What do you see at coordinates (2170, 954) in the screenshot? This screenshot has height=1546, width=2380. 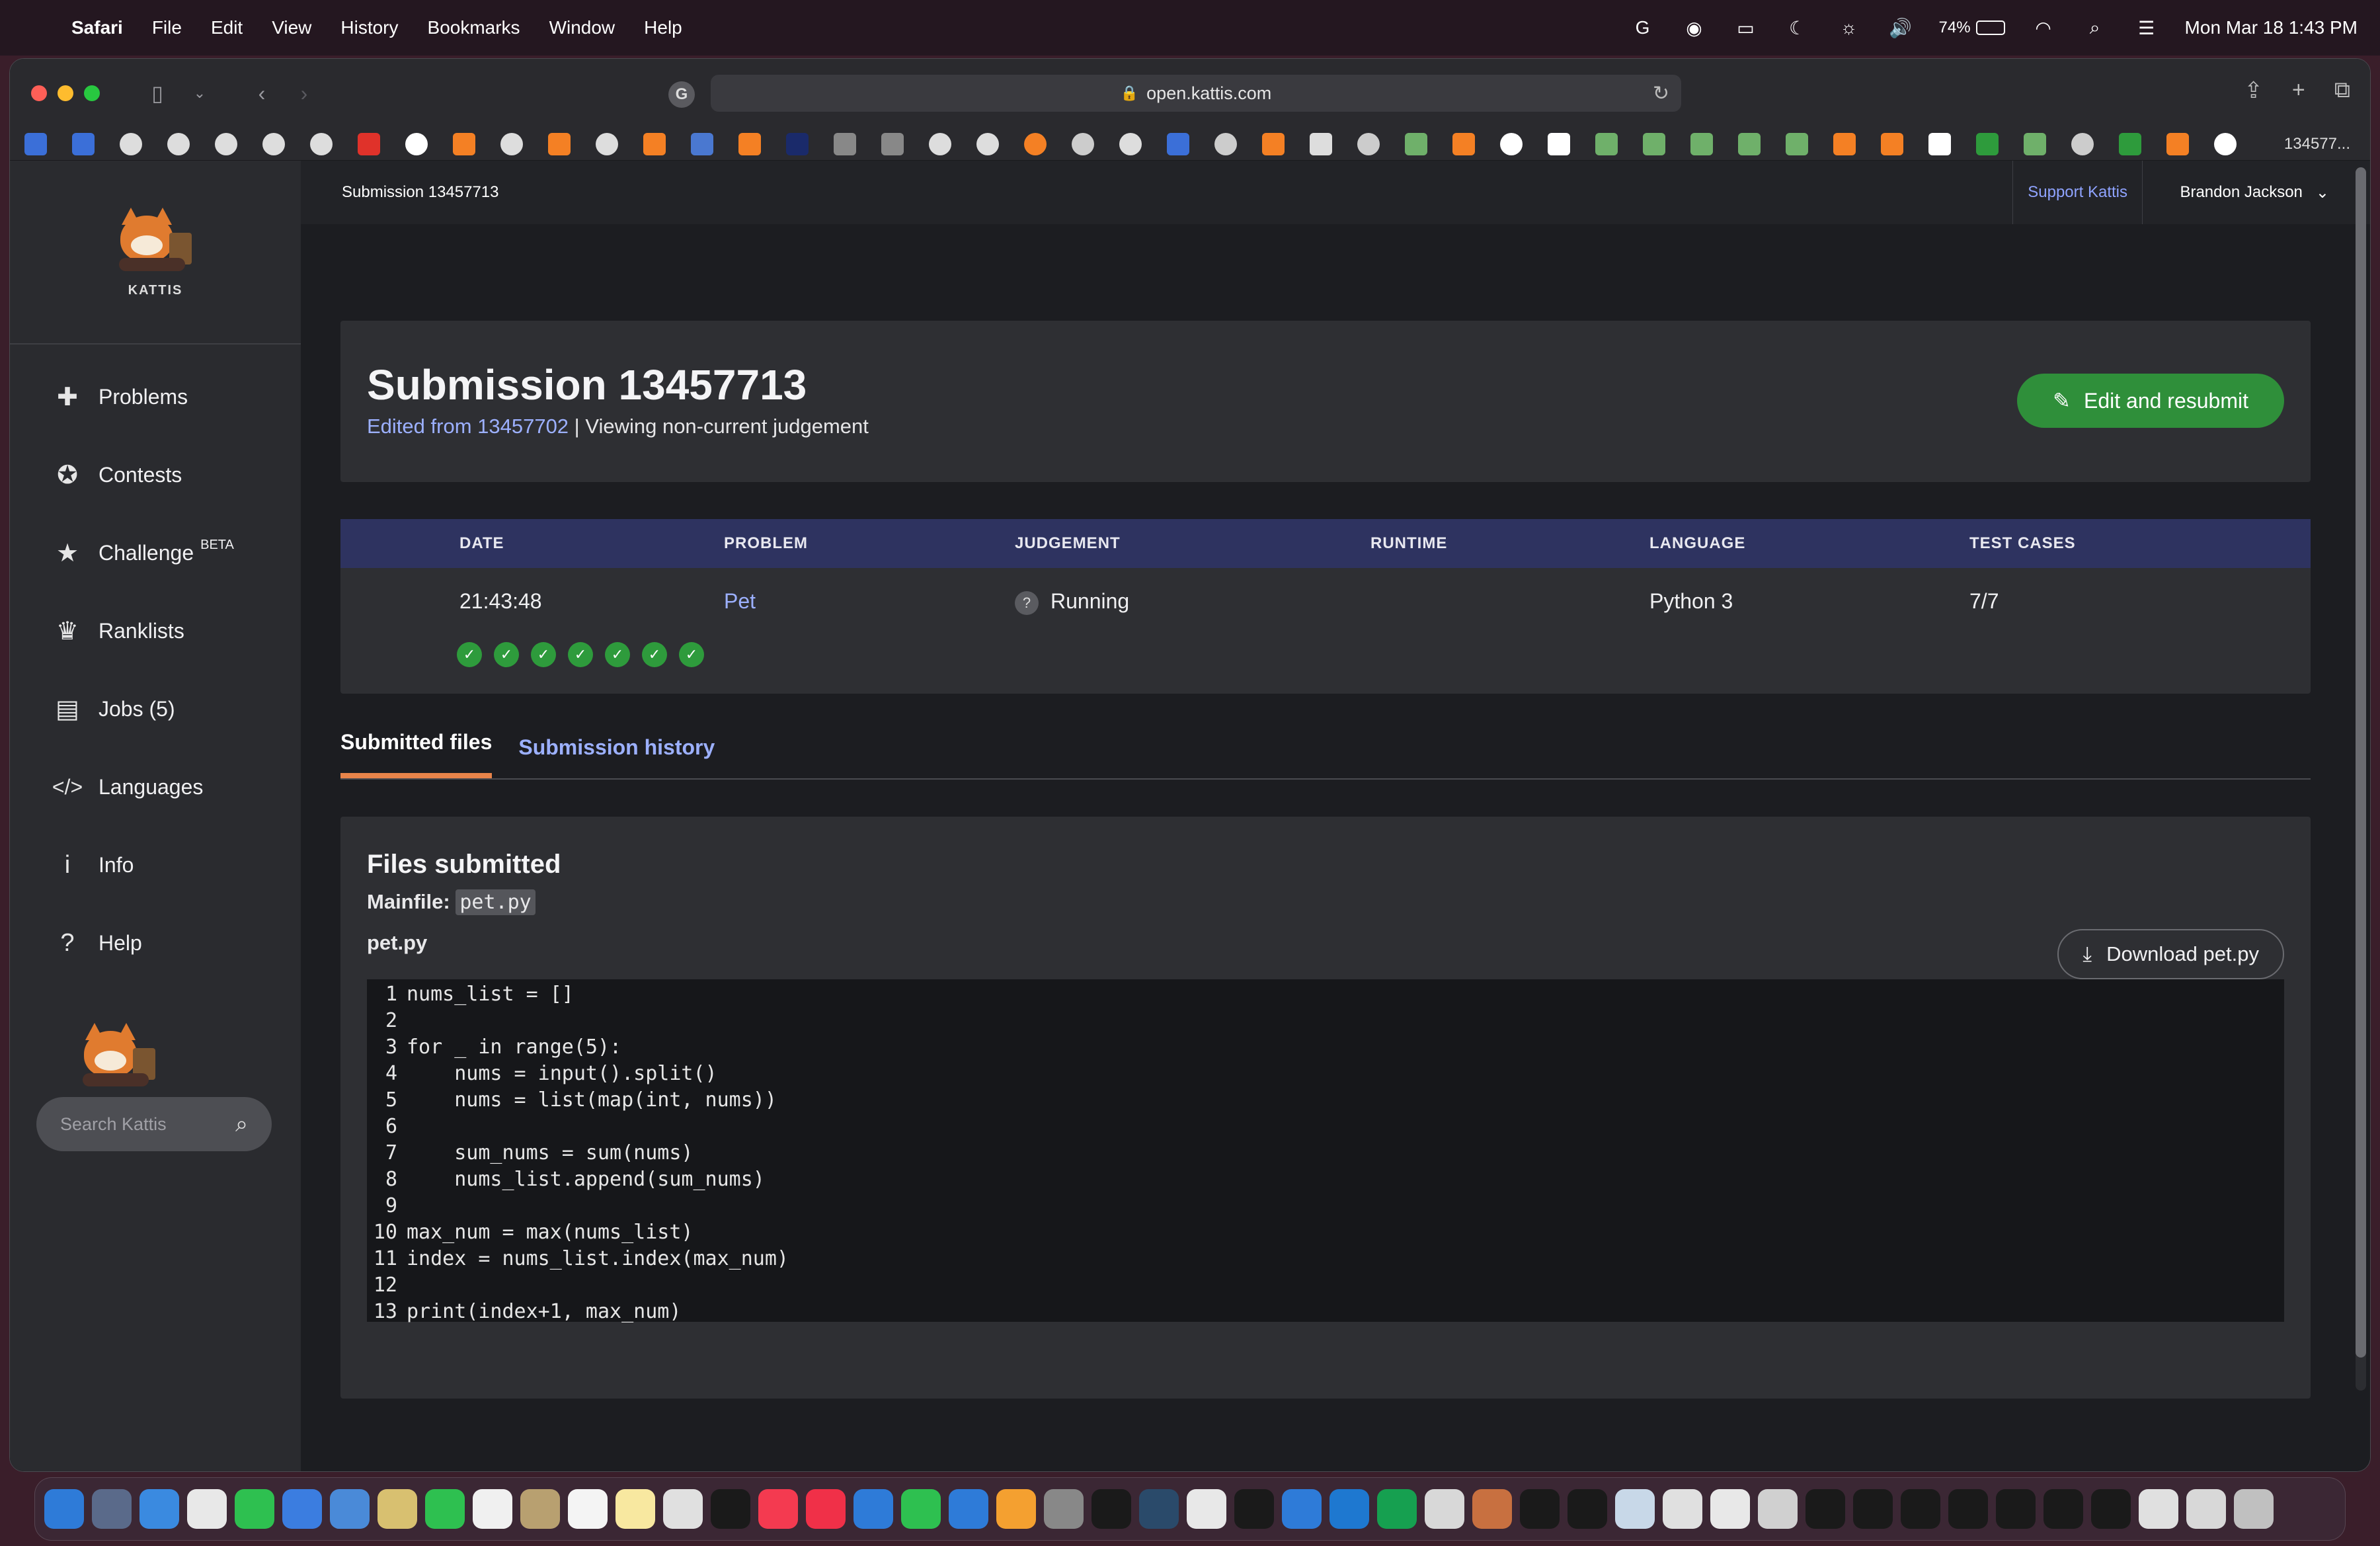 I see `download-button: ⤓ Download pet.py` at bounding box center [2170, 954].